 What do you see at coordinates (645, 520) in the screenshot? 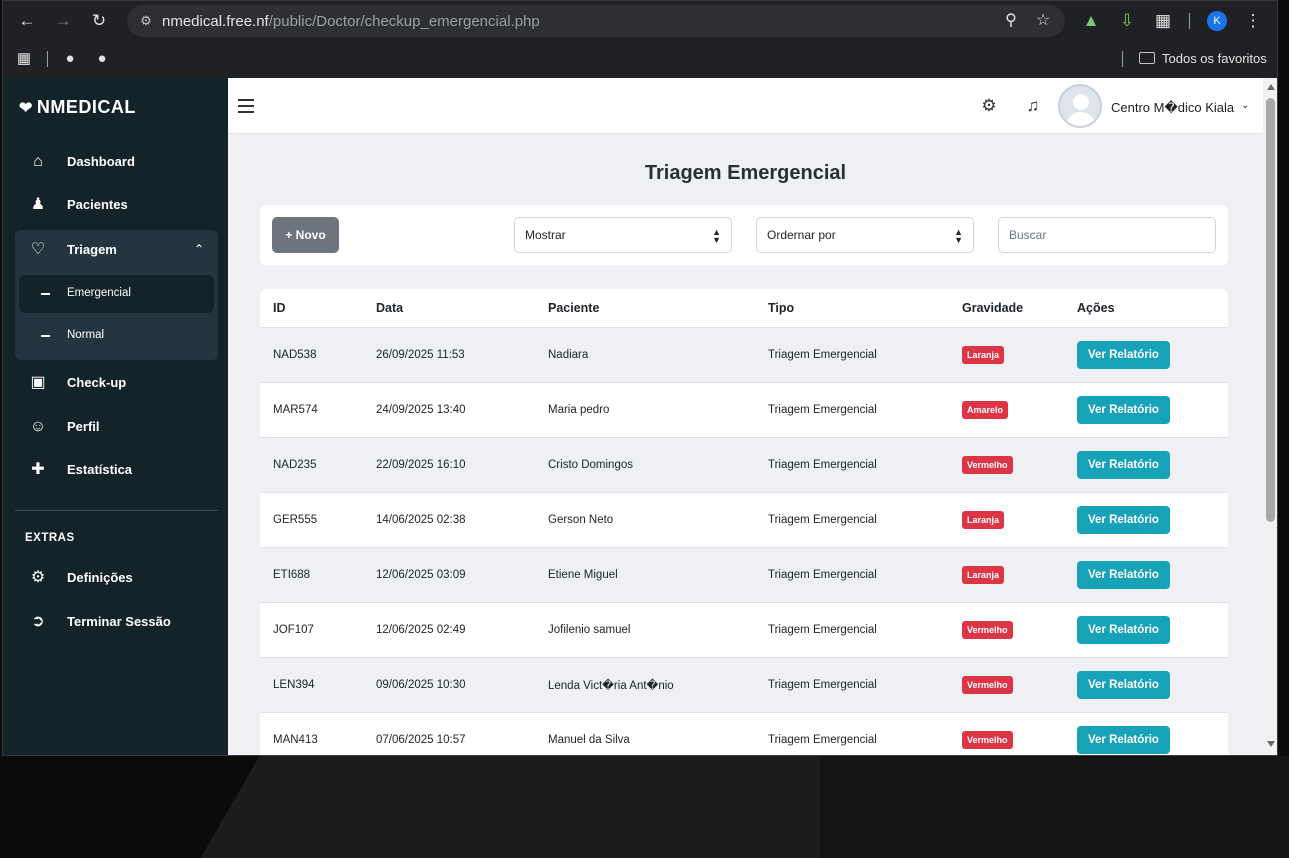
I see `cell-patient: Gerson Neto` at bounding box center [645, 520].